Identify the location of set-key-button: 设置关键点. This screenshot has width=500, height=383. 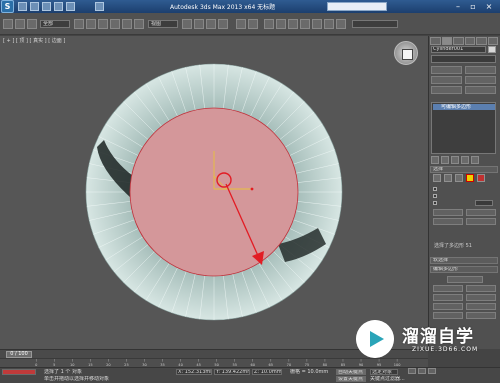
(351, 379).